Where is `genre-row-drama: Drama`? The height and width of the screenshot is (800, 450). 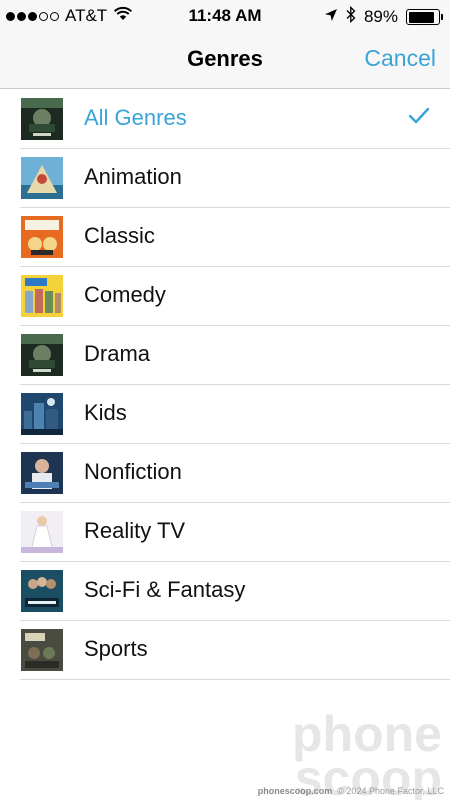 genre-row-drama: Drama is located at coordinates (225, 355).